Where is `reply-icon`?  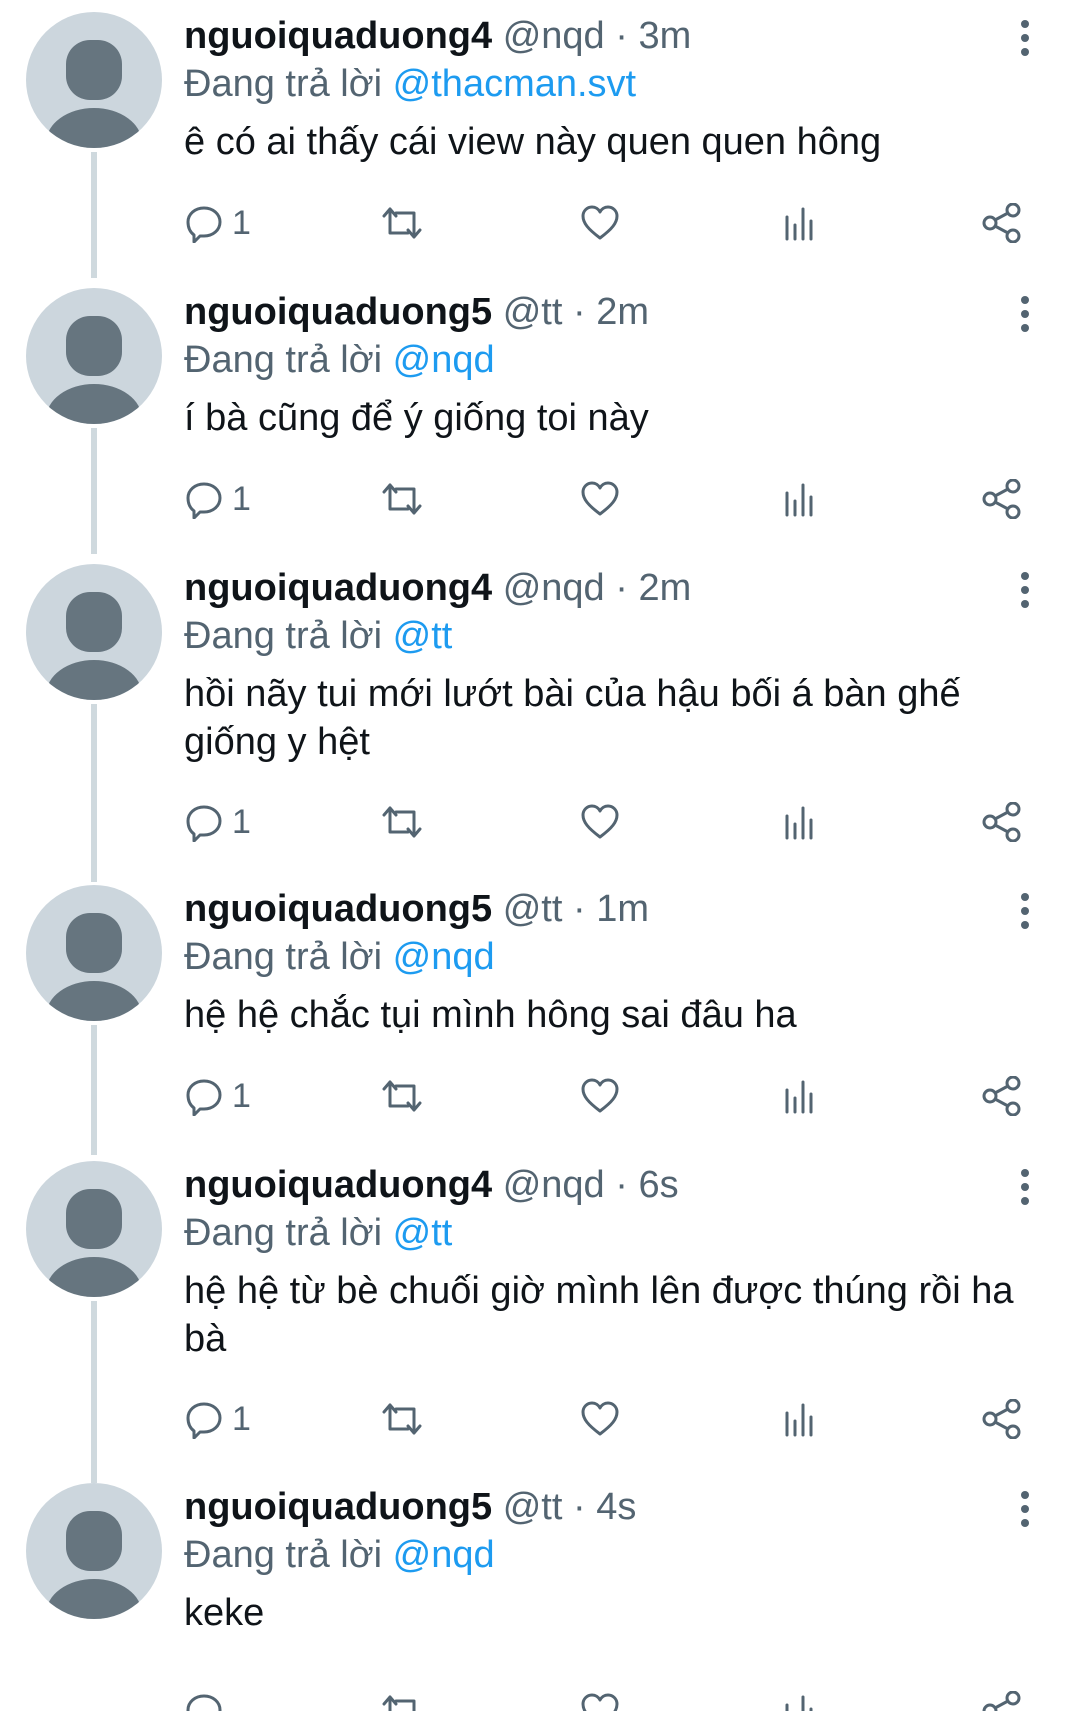 reply-icon is located at coordinates (204, 1701).